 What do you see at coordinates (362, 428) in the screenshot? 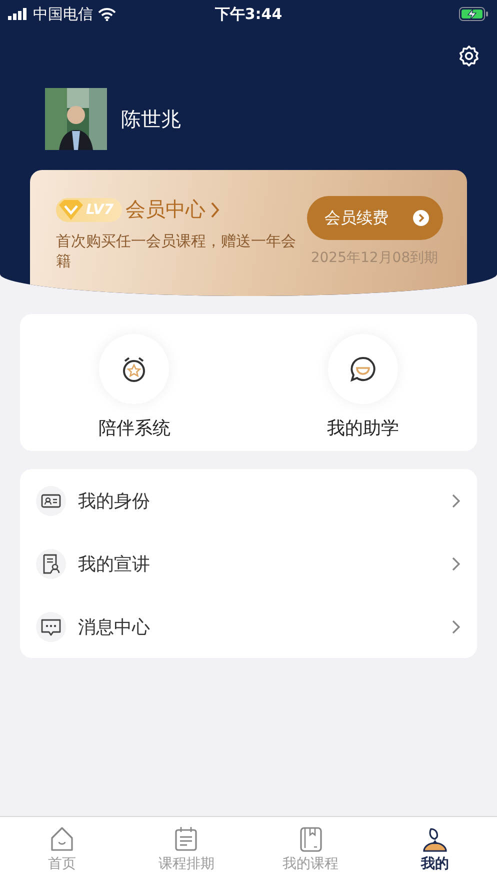
I see `shortcut-label: 我的助学` at bounding box center [362, 428].